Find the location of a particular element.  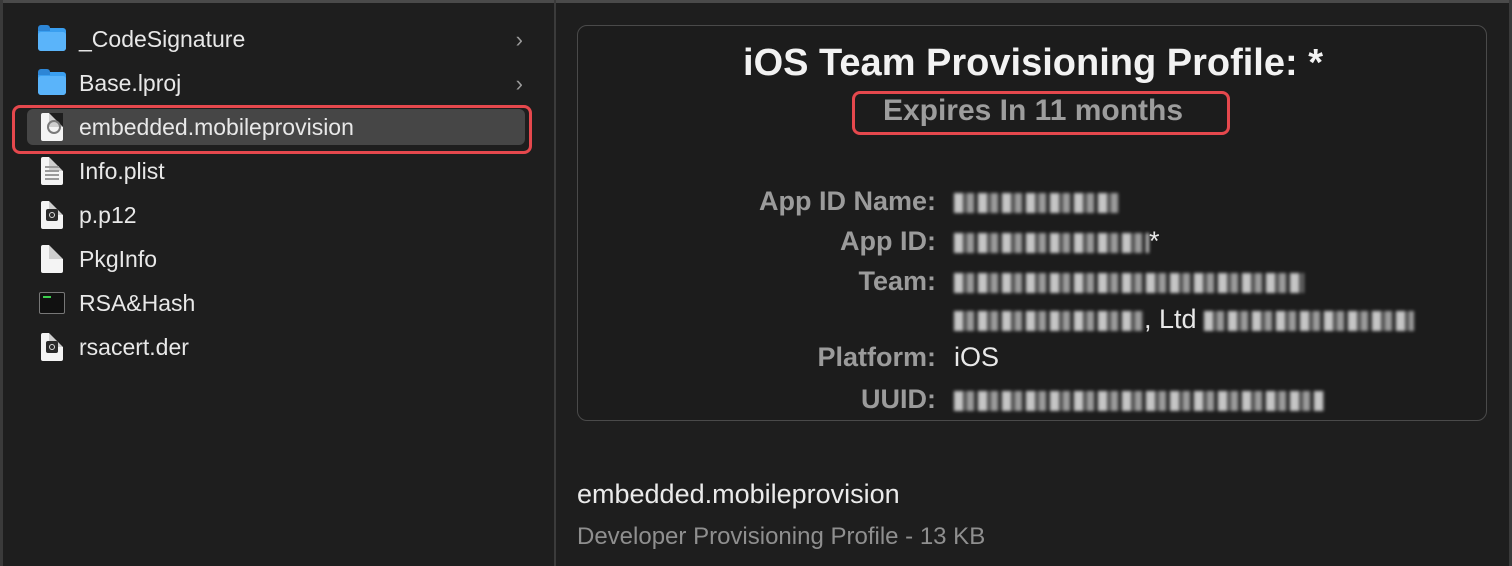

app-id-name-value-redacted is located at coordinates (1036, 201).